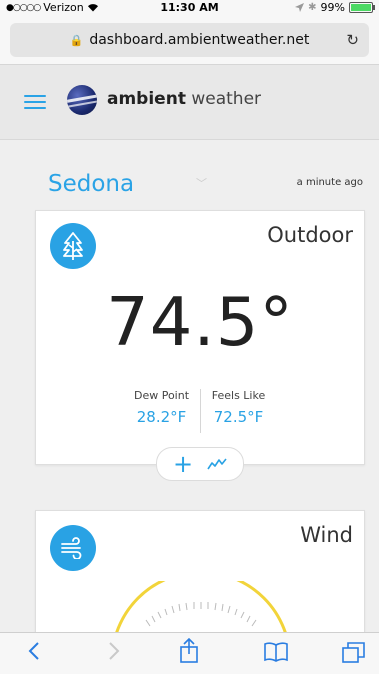  What do you see at coordinates (189, 174) in the screenshot?
I see `location-row: Sedona ﹀ a minute ago` at bounding box center [189, 174].